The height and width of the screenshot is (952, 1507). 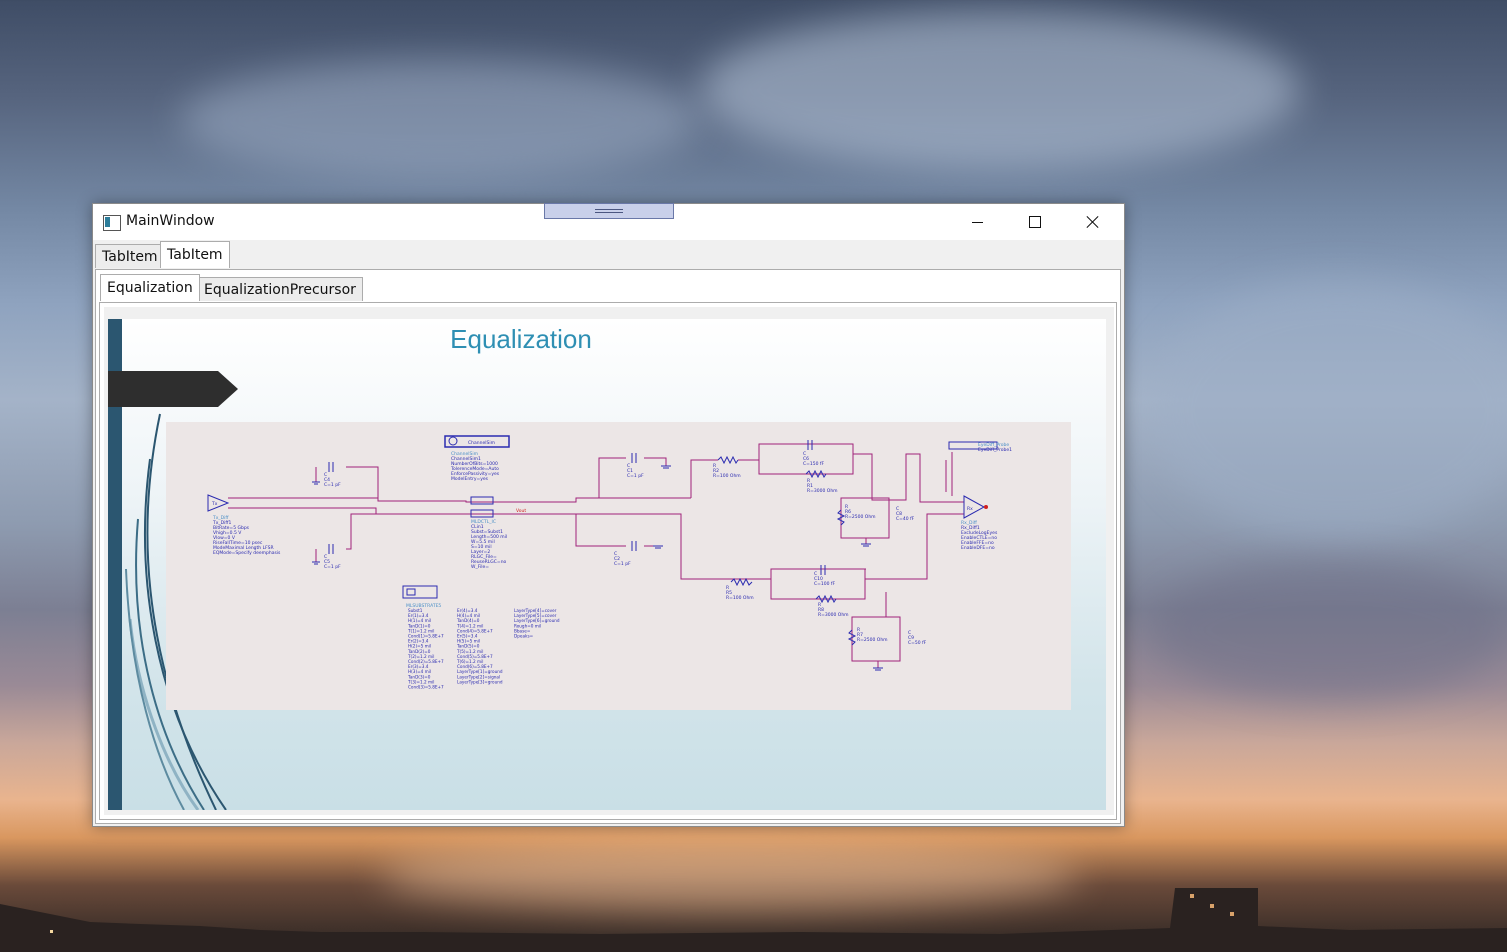 What do you see at coordinates (608, 221) in the screenshot?
I see `title-bar: MainWindow` at bounding box center [608, 221].